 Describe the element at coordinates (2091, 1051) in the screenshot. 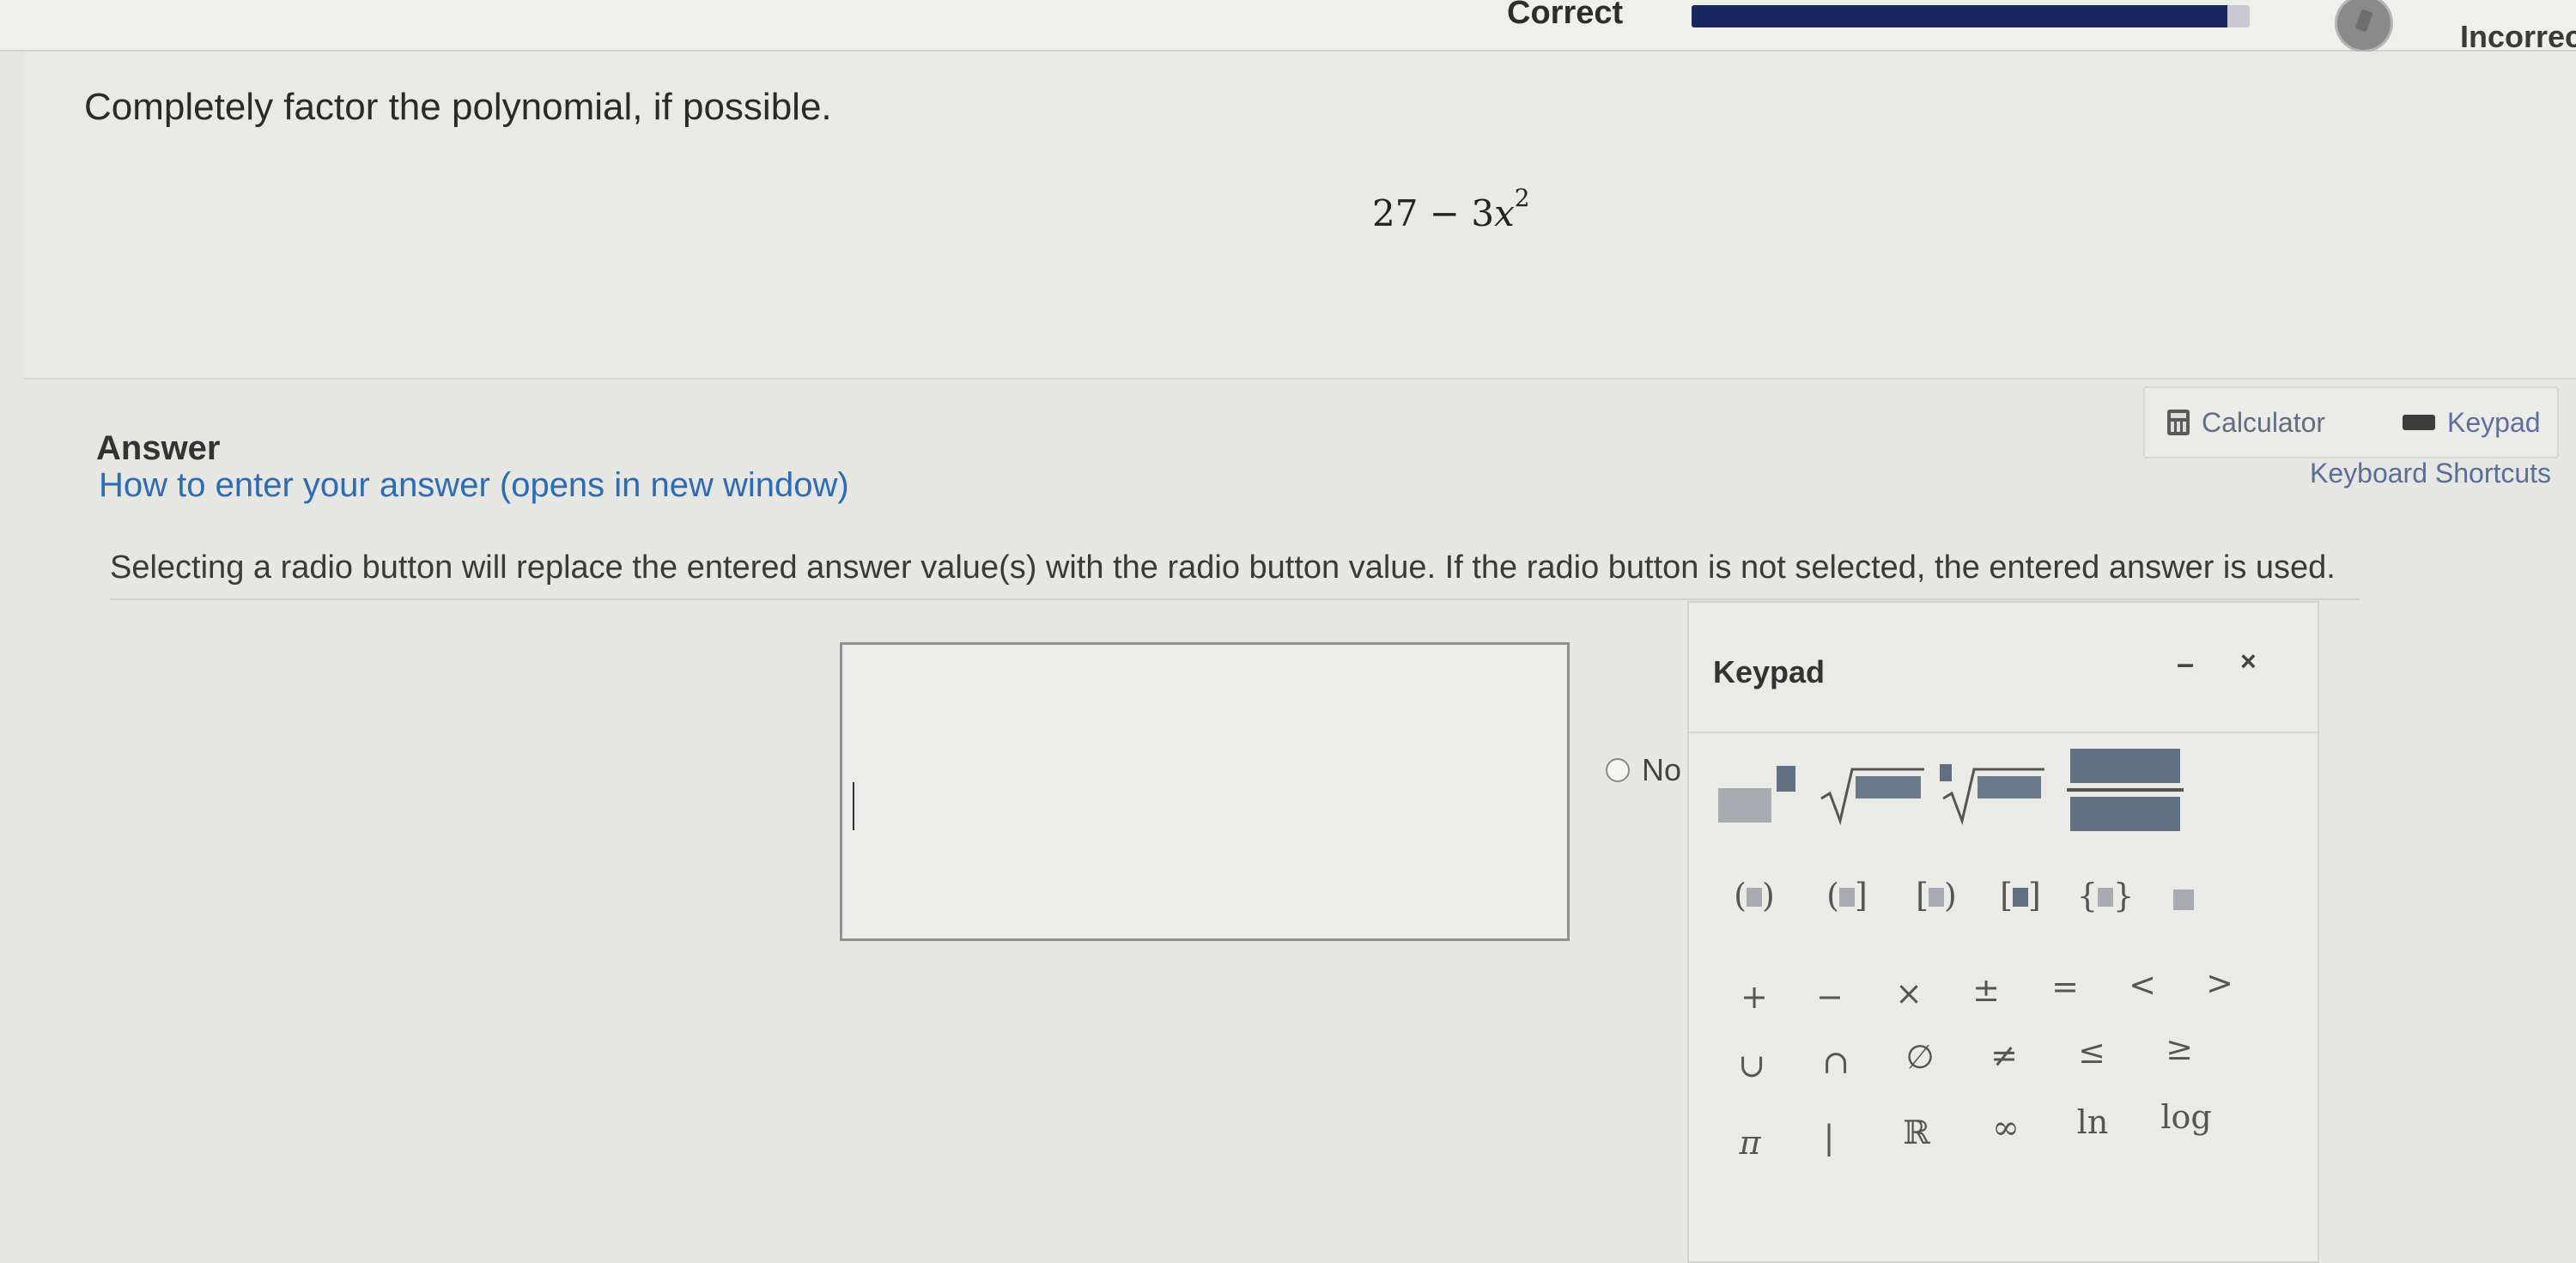

I see `less-equal-key: ≤` at that location.